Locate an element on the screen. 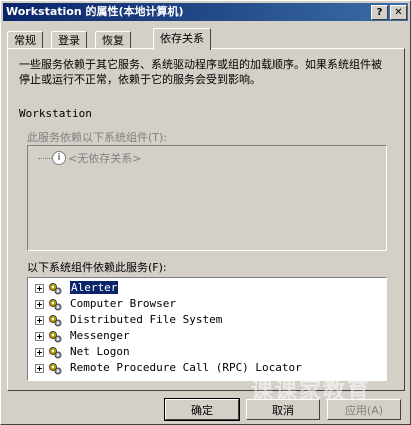  tree-row-label: Alerter is located at coordinates (94, 287).